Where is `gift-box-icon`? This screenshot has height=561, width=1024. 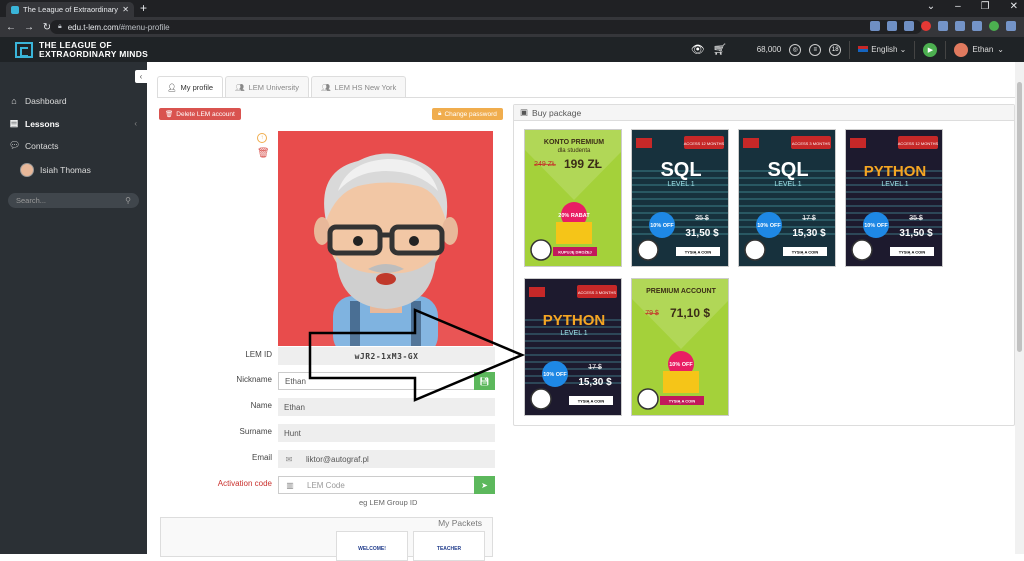
gift-box-icon is located at coordinates (681, 382).